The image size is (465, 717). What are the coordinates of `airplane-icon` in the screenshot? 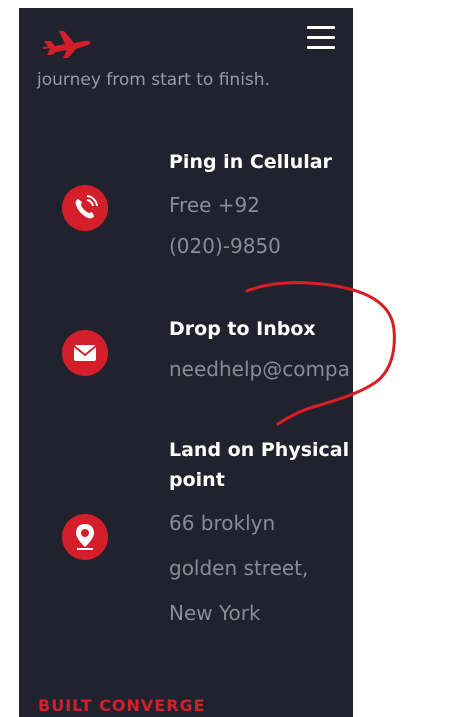 It's located at (67, 43).